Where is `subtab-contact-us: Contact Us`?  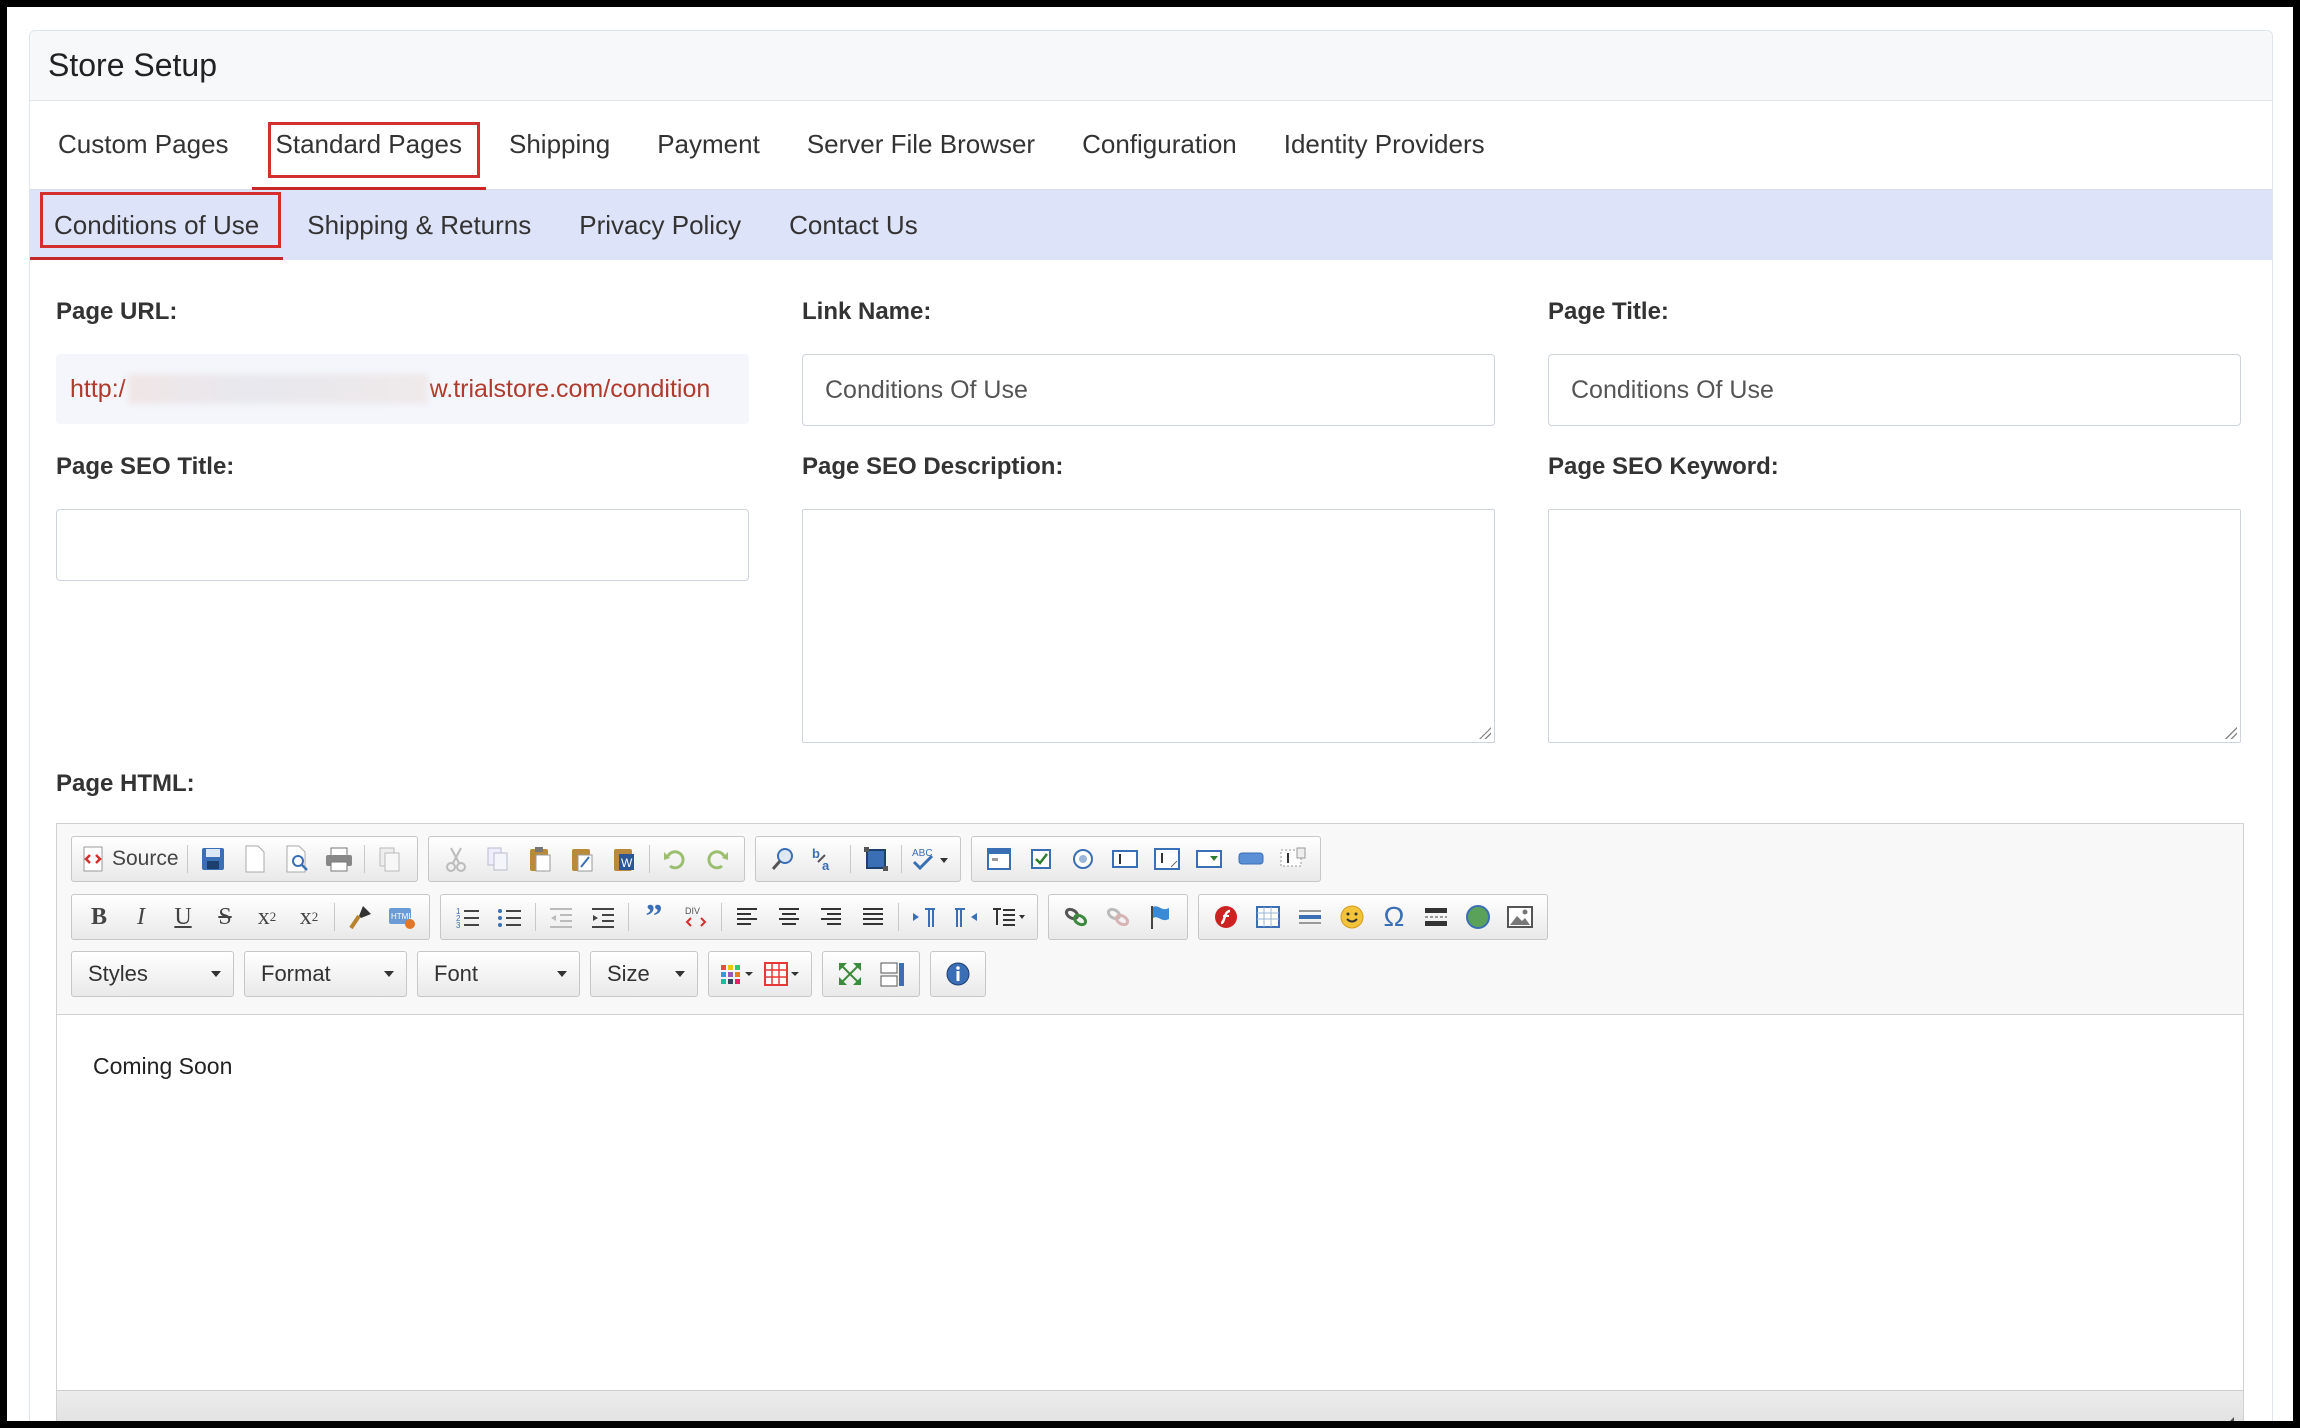 subtab-contact-us: Contact Us is located at coordinates (853, 225).